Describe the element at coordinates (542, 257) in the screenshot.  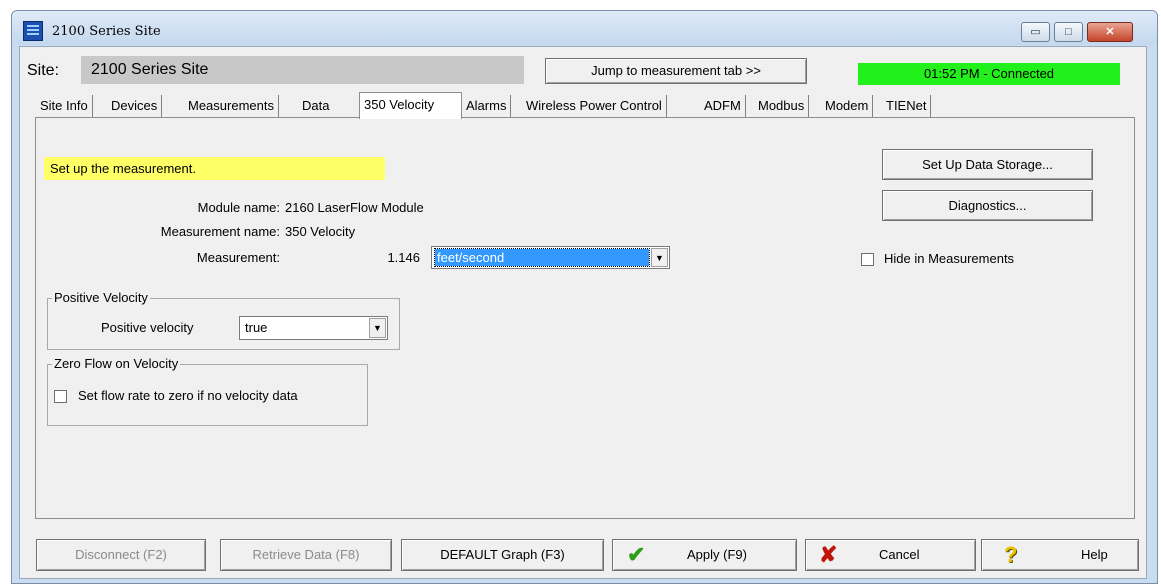
I see `measurement-unit-value: feet/second` at that location.